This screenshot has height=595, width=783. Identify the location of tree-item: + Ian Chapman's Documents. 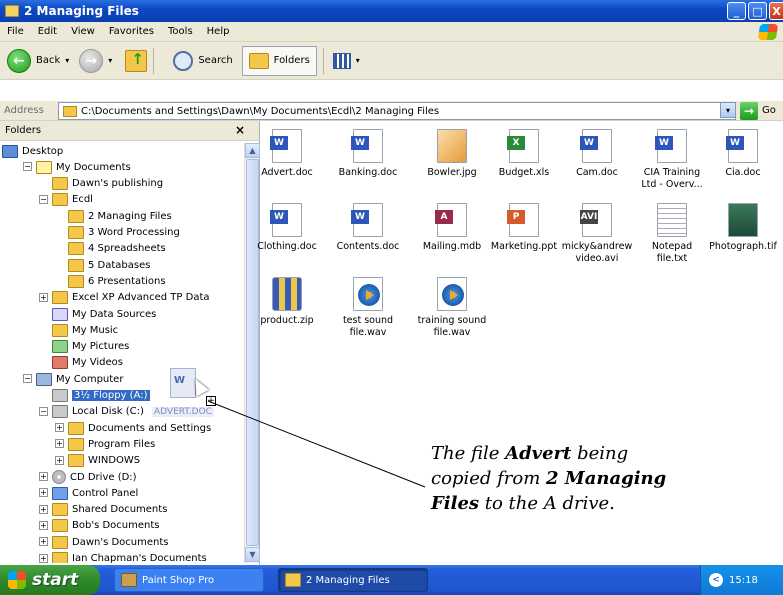
(123, 557).